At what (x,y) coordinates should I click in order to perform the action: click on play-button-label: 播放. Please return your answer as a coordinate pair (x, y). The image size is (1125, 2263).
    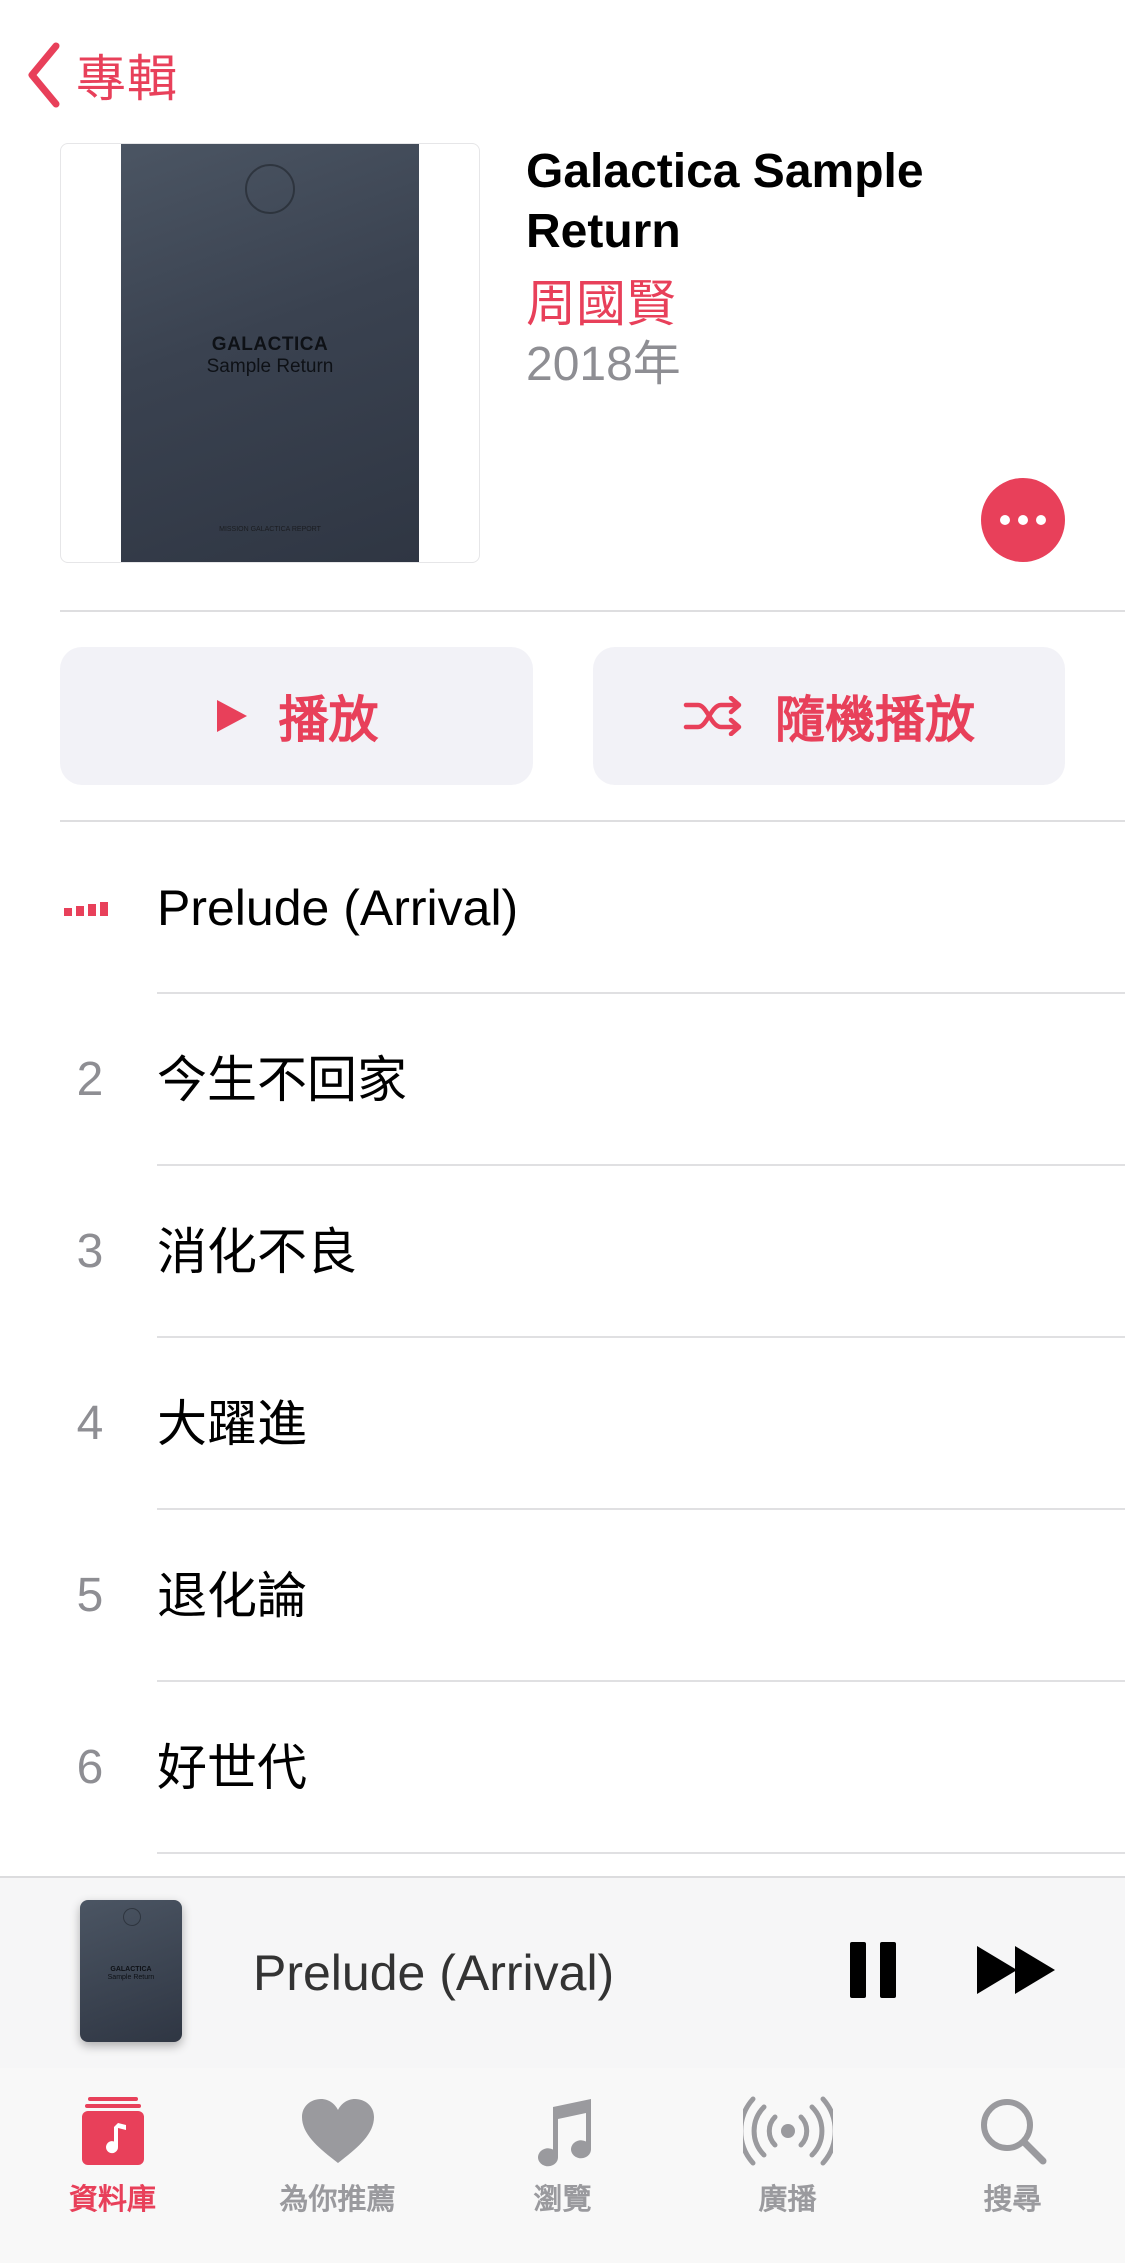
    Looking at the image, I should click on (328, 720).